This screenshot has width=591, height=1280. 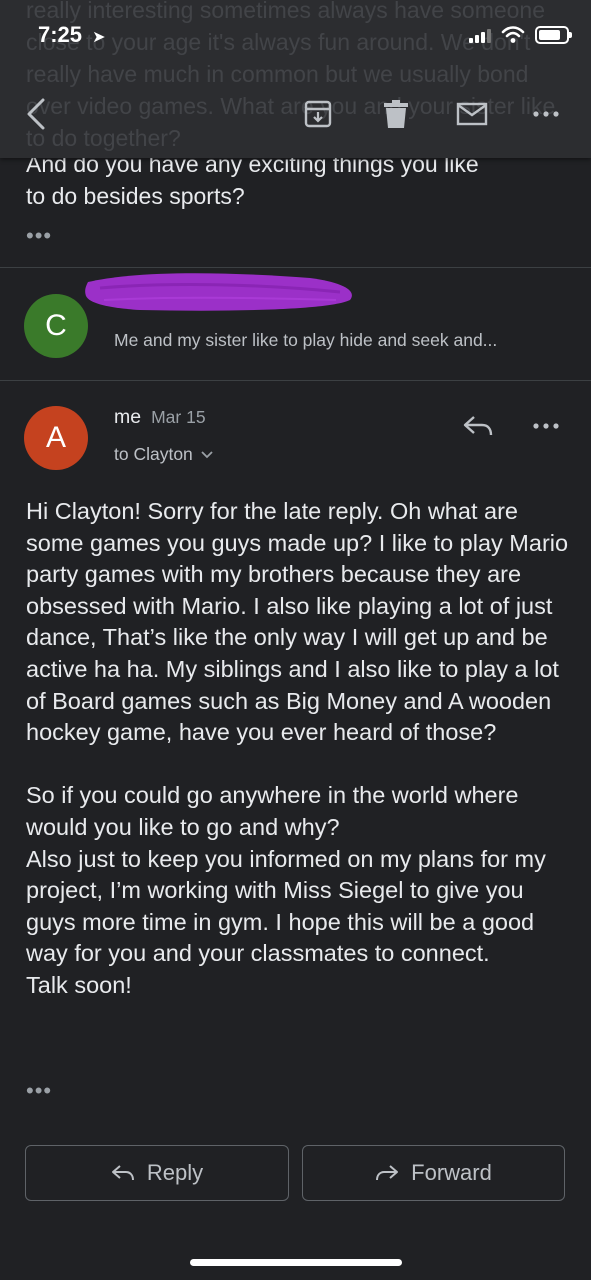 I want to click on chevron-down-icon, so click(x=207, y=454).